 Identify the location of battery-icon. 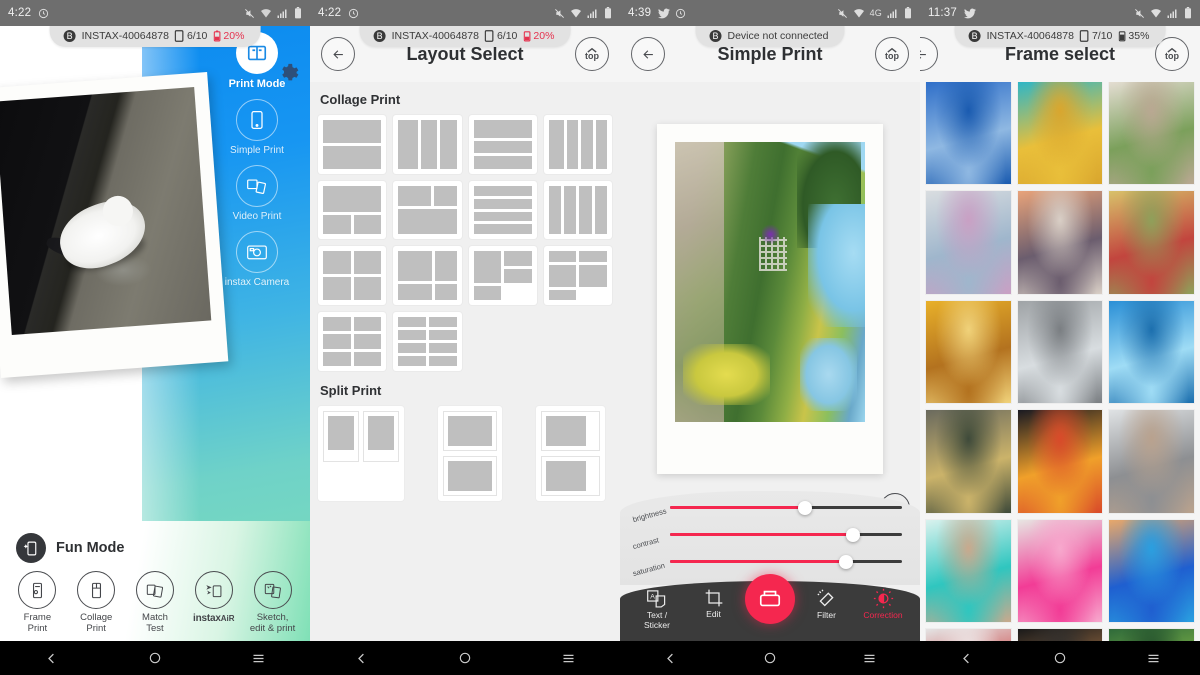
(1188, 13).